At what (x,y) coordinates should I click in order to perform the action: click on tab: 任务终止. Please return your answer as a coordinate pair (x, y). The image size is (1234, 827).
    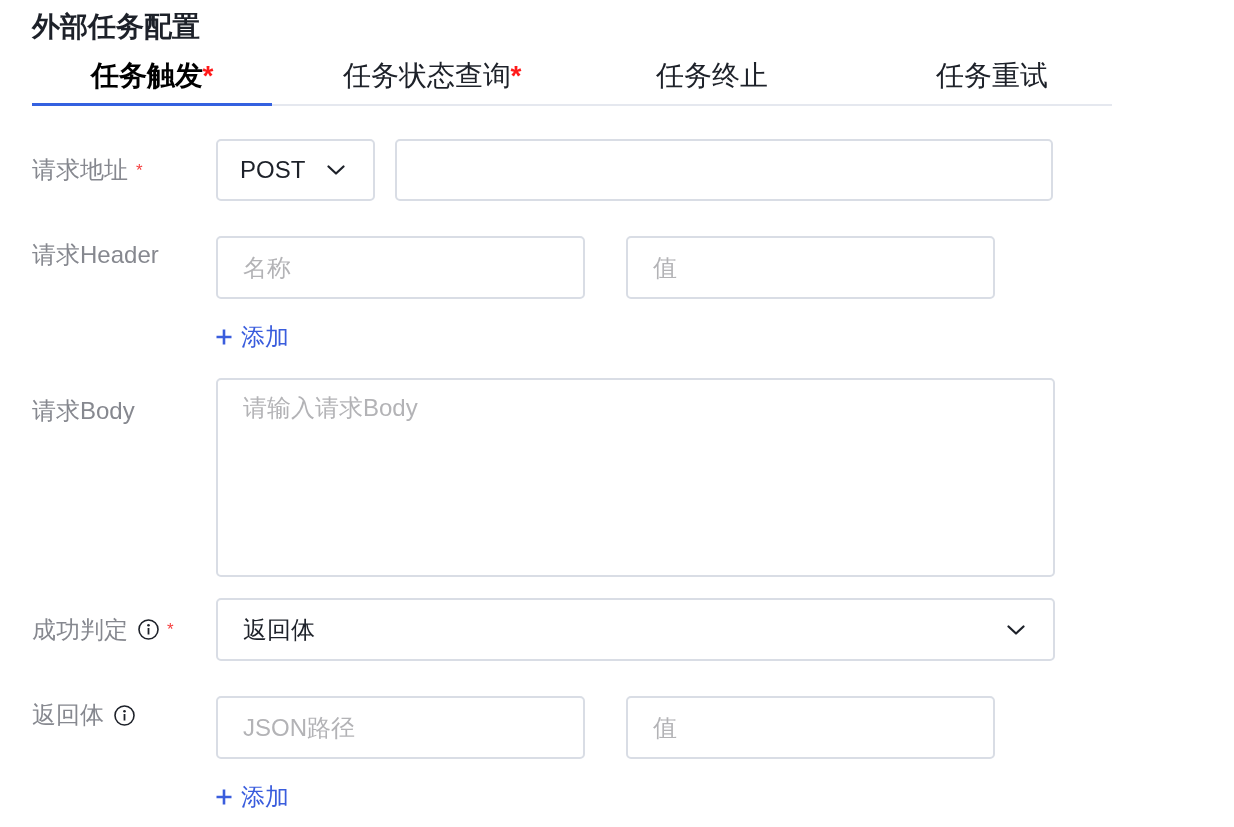
    Looking at the image, I should click on (712, 77).